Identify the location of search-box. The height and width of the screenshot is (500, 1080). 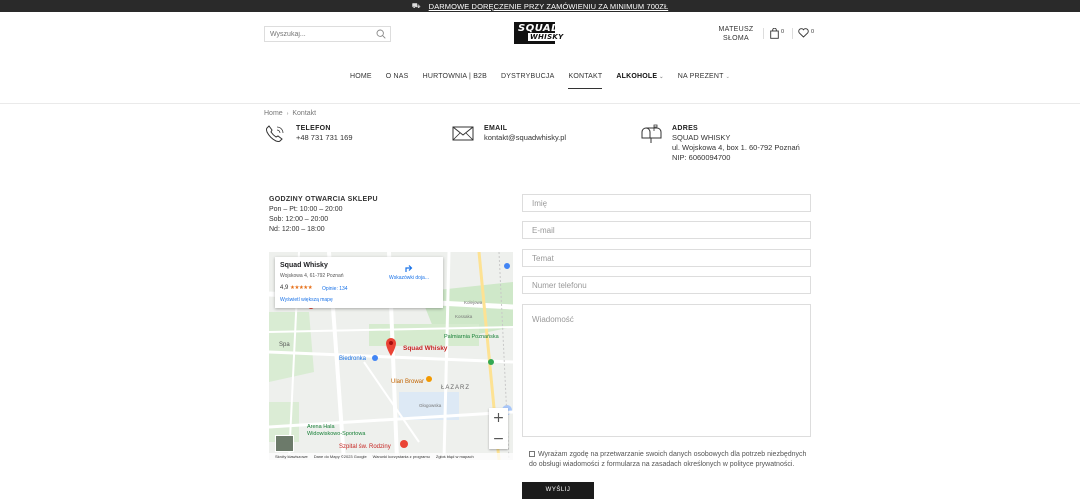
(327, 34).